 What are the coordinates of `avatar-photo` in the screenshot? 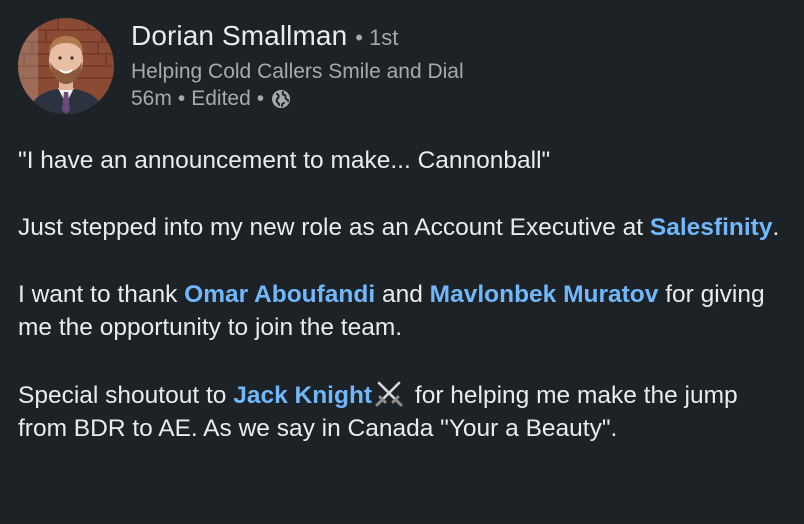 It's located at (66, 66).